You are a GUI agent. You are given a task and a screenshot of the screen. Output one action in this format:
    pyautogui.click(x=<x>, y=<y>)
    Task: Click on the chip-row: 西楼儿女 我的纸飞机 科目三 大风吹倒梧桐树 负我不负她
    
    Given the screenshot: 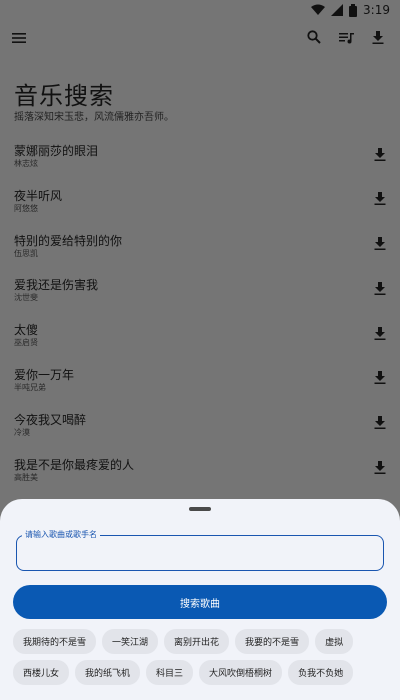 What is the action you would take?
    pyautogui.click(x=203, y=672)
    